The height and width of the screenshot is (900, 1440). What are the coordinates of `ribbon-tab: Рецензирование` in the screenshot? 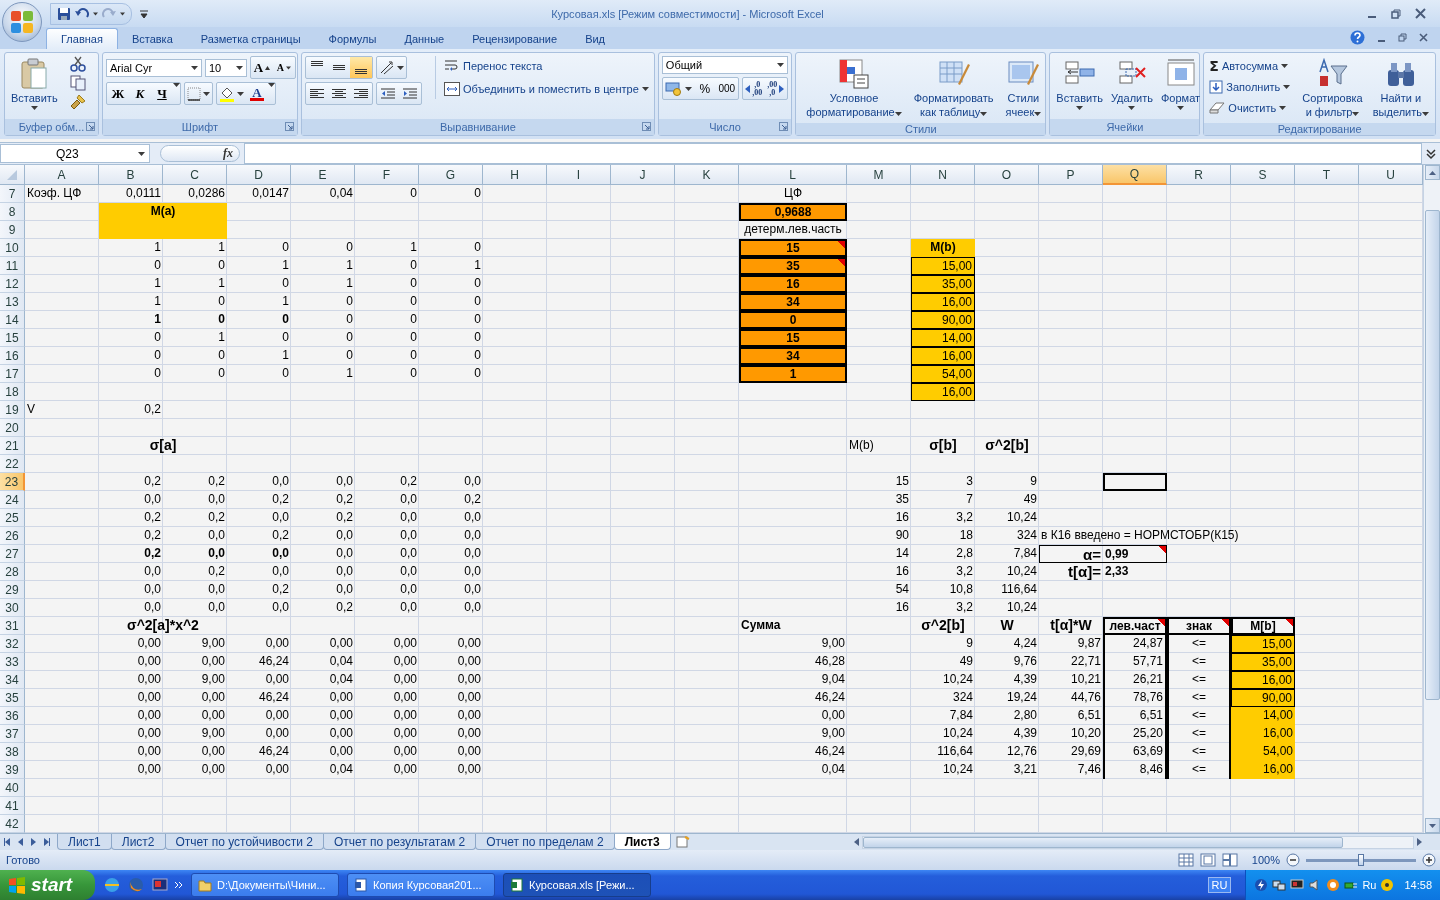 It's located at (515, 38).